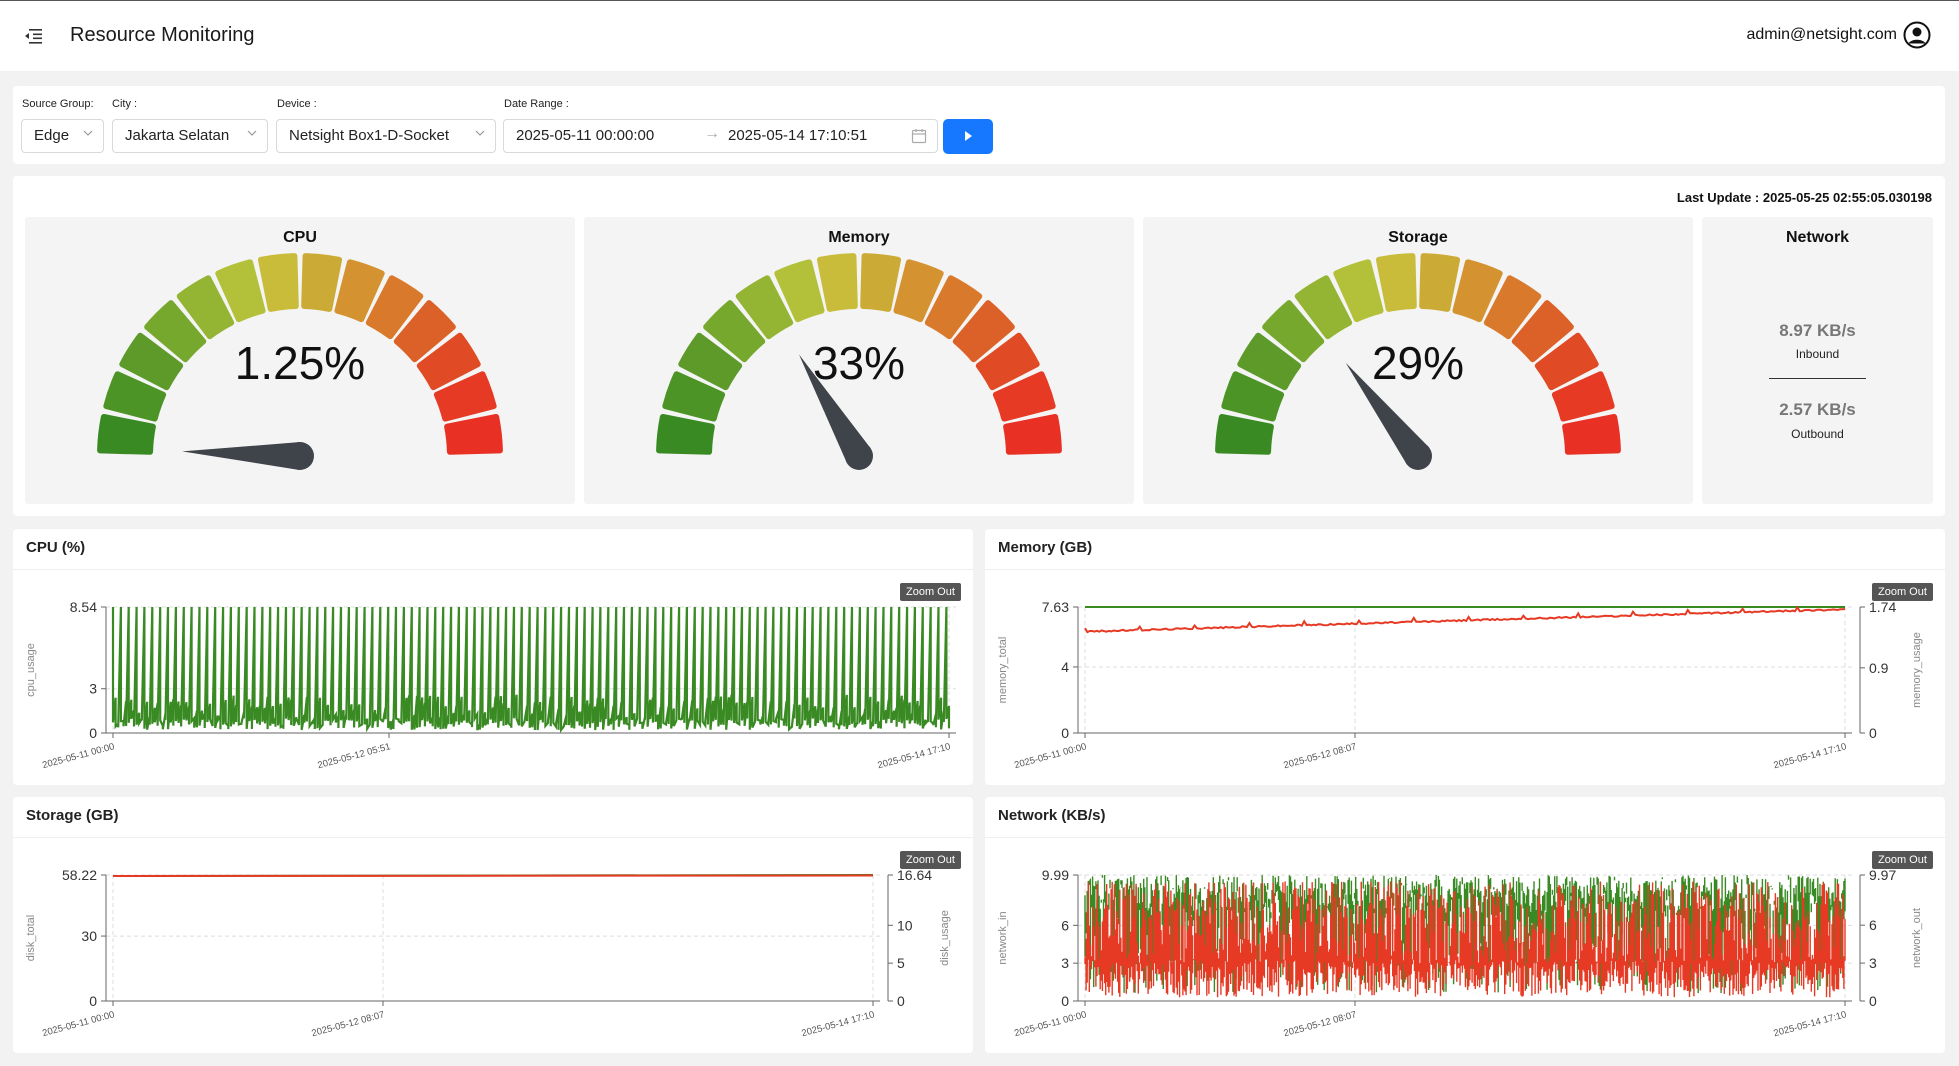 This screenshot has height=1066, width=1959. I want to click on date-start-input: 2025-05-11 00:00:00, so click(585, 135).